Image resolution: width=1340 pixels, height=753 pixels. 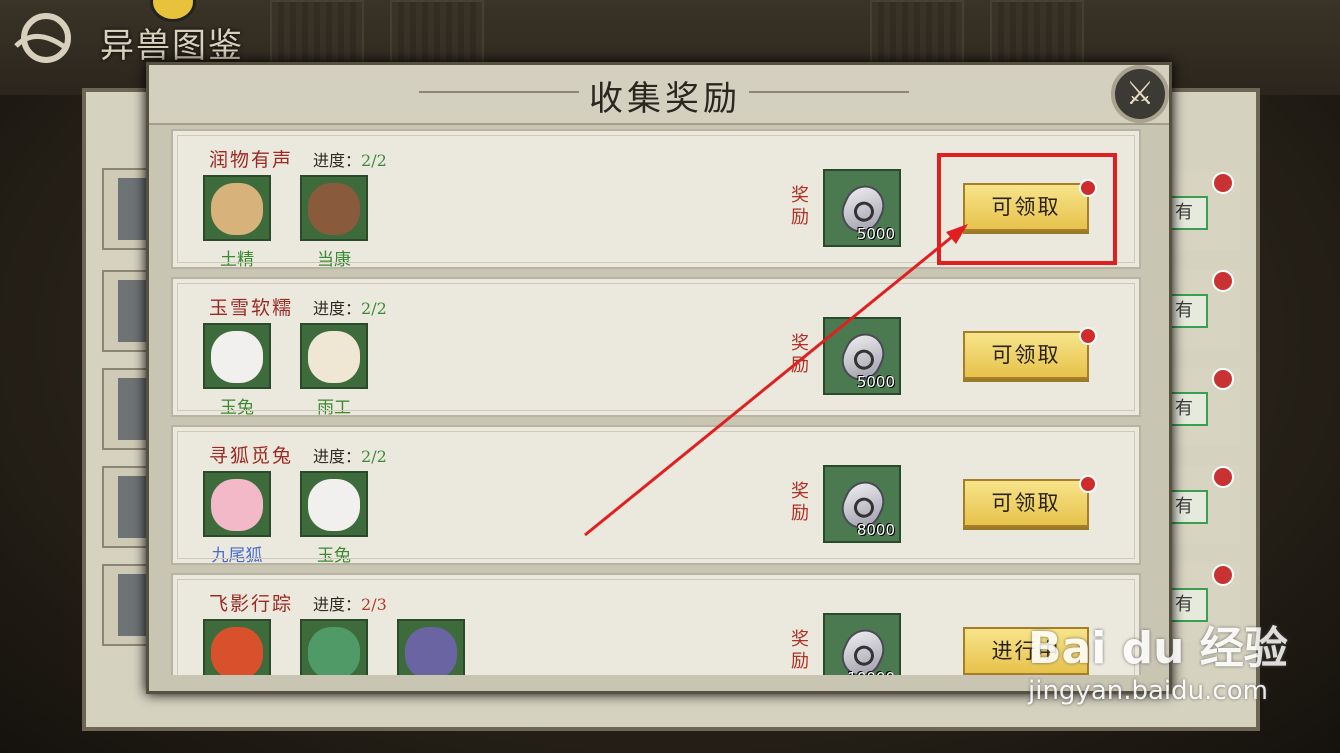 What do you see at coordinates (875, 530) in the screenshot?
I see `reward-count: 8000` at bounding box center [875, 530].